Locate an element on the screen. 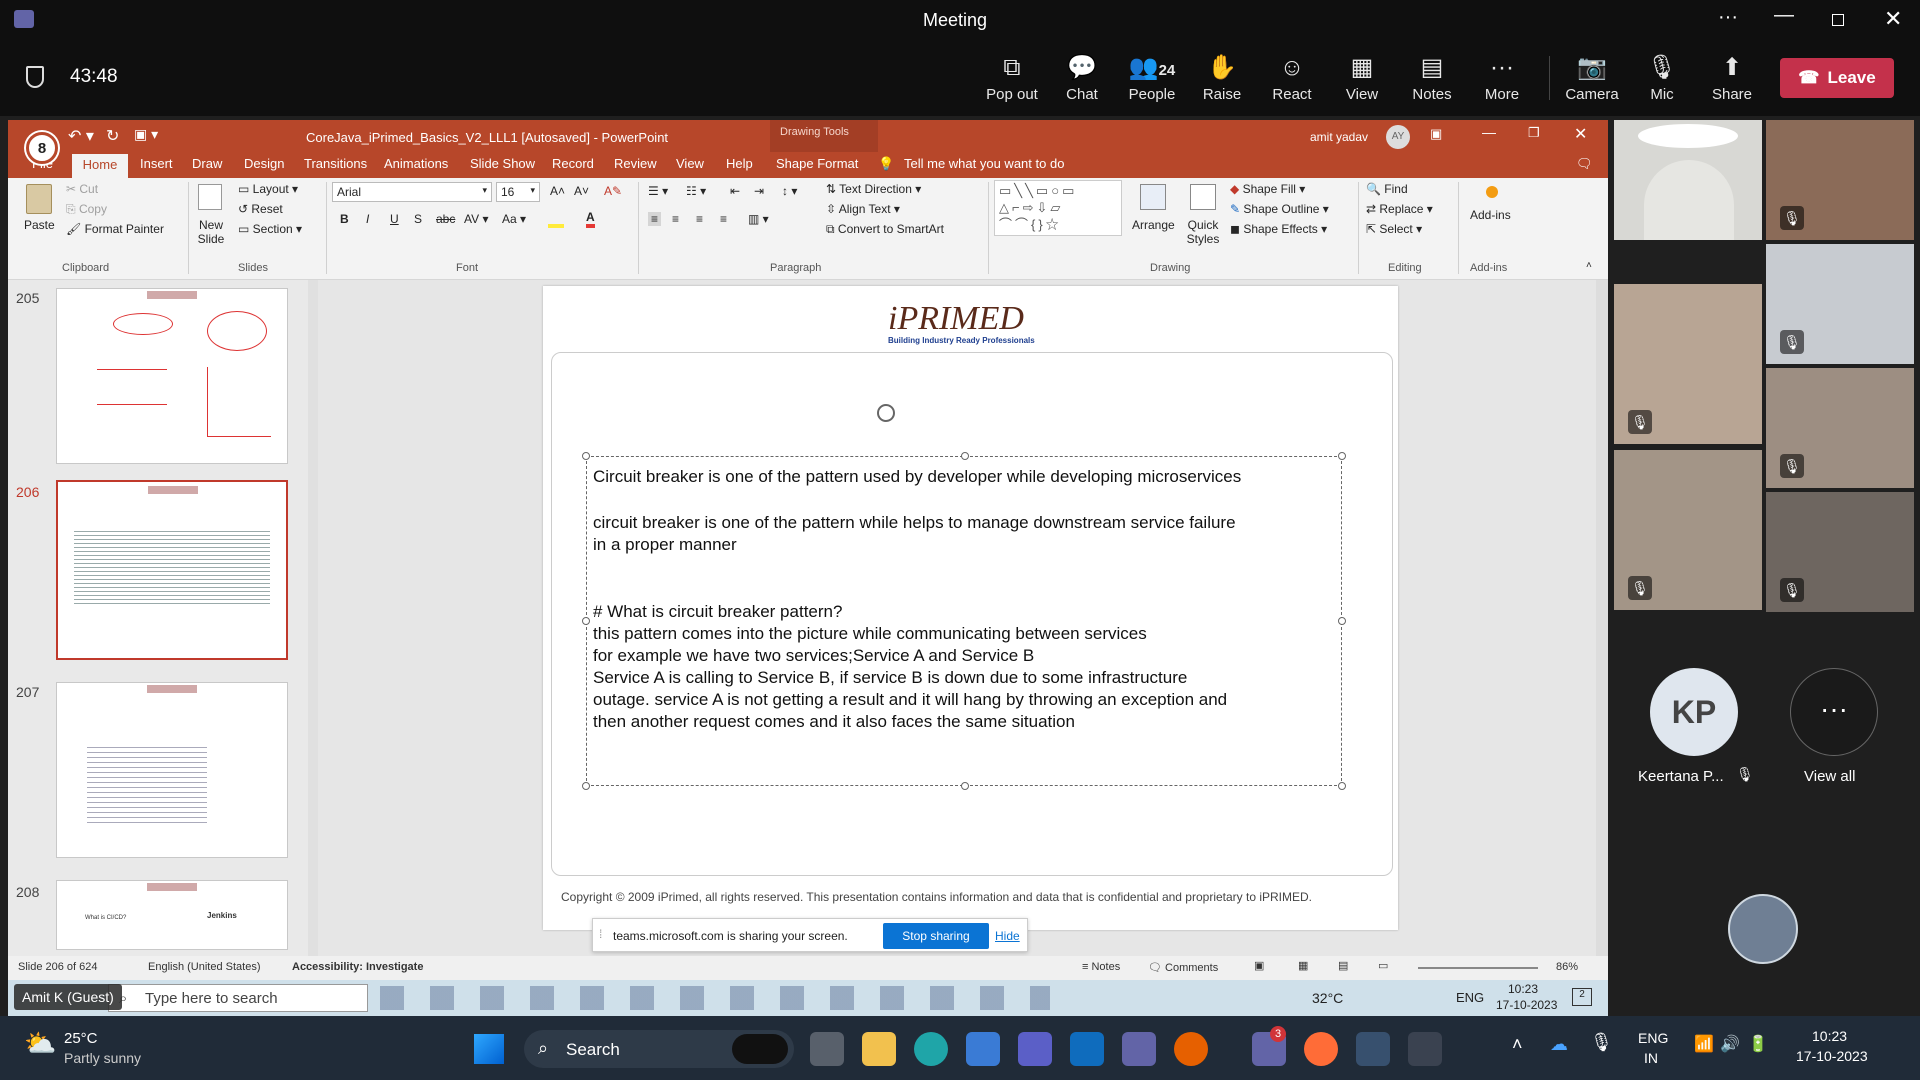  shape-fill-button: ◆ Shape Fill ▾ is located at coordinates (1267, 189).